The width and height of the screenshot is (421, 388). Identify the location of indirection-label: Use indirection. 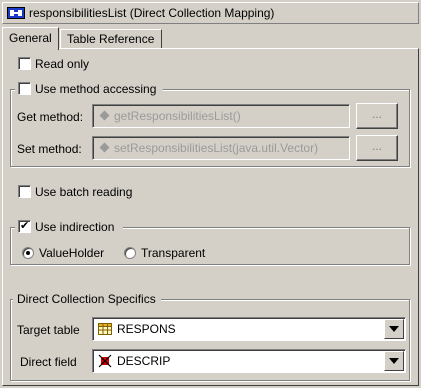
(75, 227).